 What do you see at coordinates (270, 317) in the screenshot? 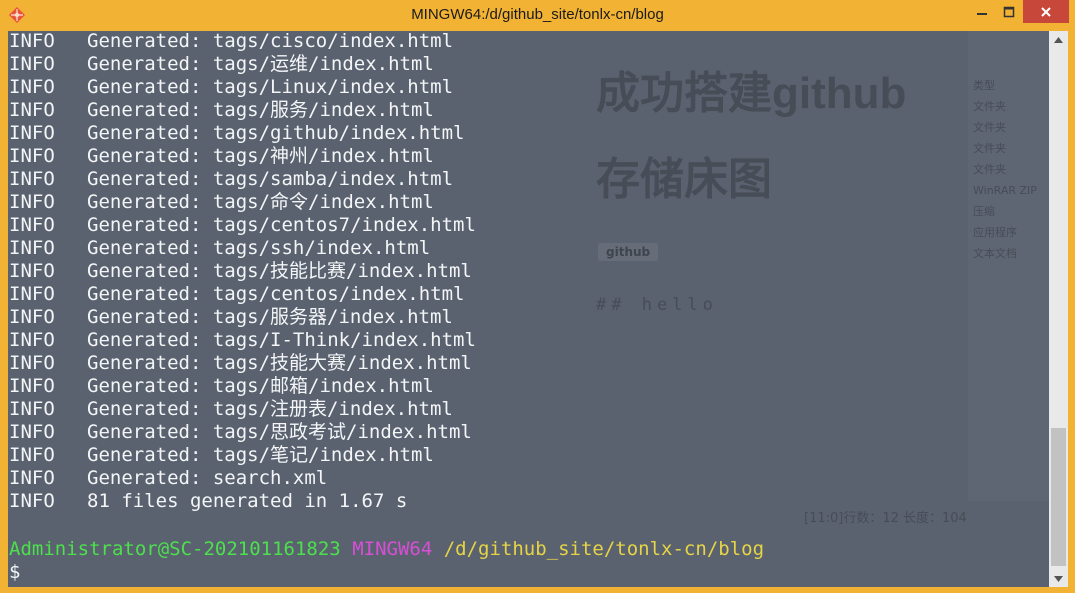
I see `log-message: Generated: tags/服务器/index.html` at bounding box center [270, 317].